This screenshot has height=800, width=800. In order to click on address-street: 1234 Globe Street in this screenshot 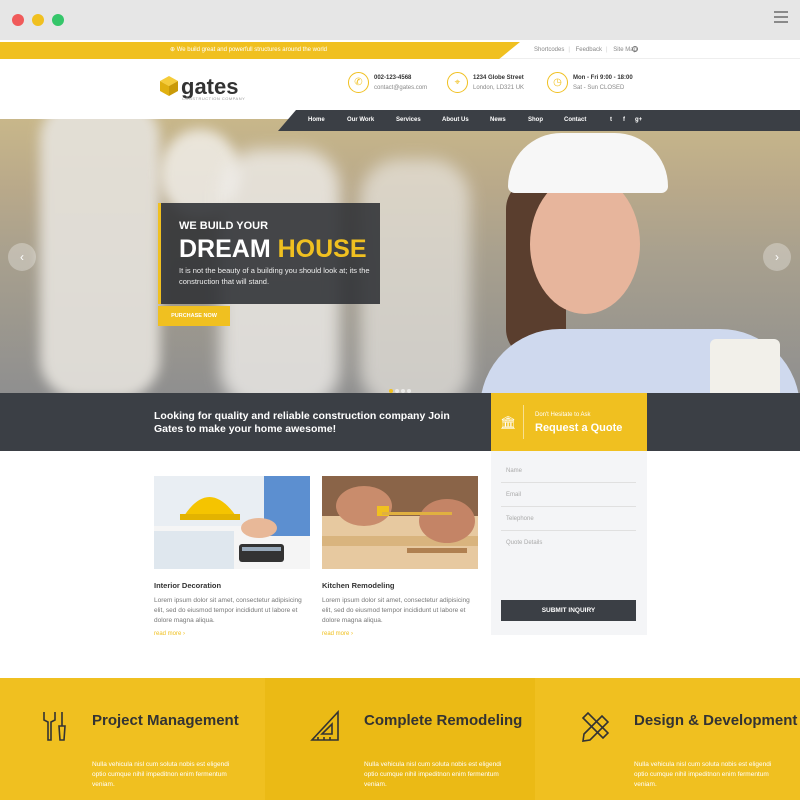, I will do `click(498, 78)`.